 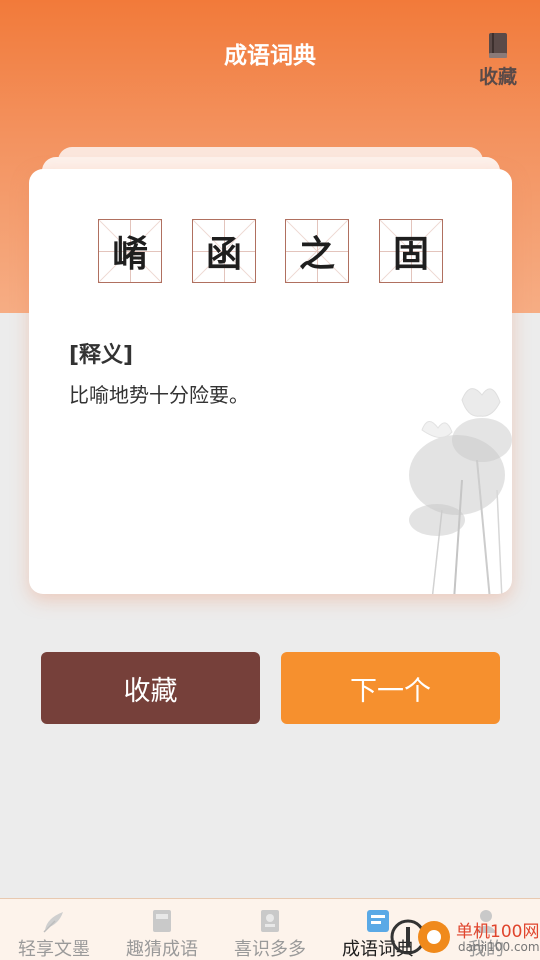 What do you see at coordinates (54, 949) in the screenshot?
I see `tab-label: 轻享文墨` at bounding box center [54, 949].